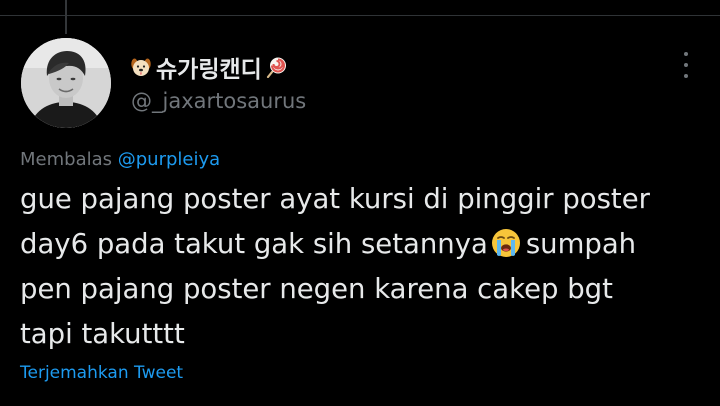 The height and width of the screenshot is (406, 720). What do you see at coordinates (316, 289) in the screenshot?
I see `tweet-text-line: pen pajang poster negen karena cakep bgt` at bounding box center [316, 289].